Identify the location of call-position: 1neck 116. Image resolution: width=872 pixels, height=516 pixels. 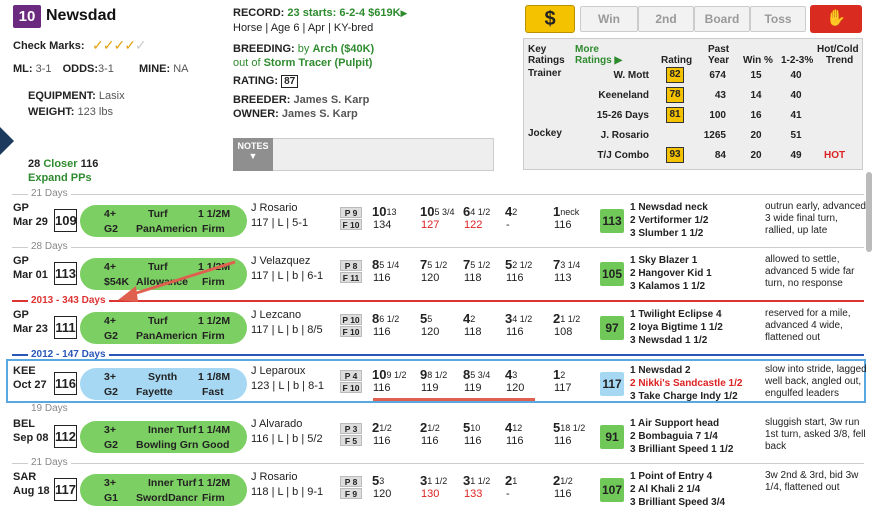
(566, 217).